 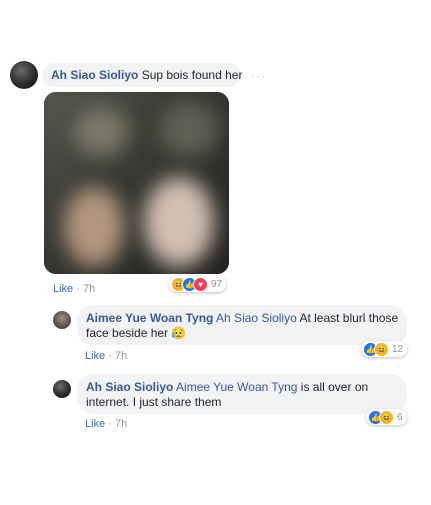 I want to click on comment-text: Sup bois found her, so click(x=192, y=75).